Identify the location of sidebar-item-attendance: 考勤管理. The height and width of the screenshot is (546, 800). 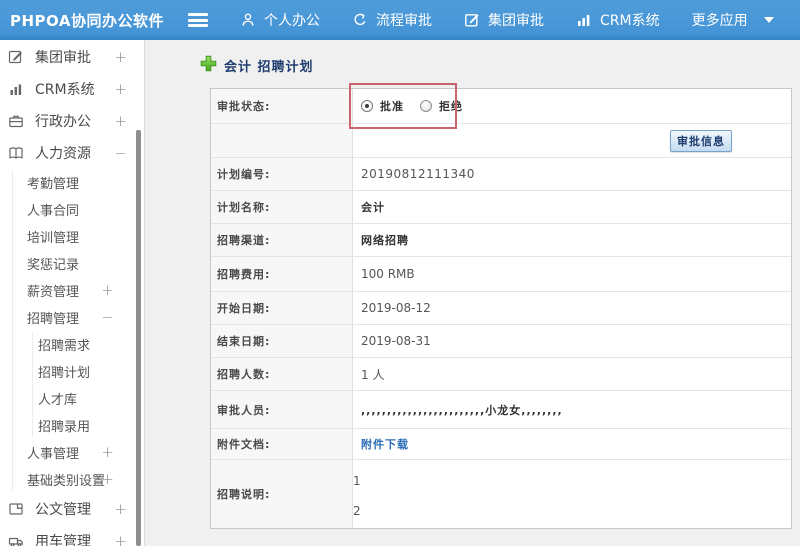
(72, 182).